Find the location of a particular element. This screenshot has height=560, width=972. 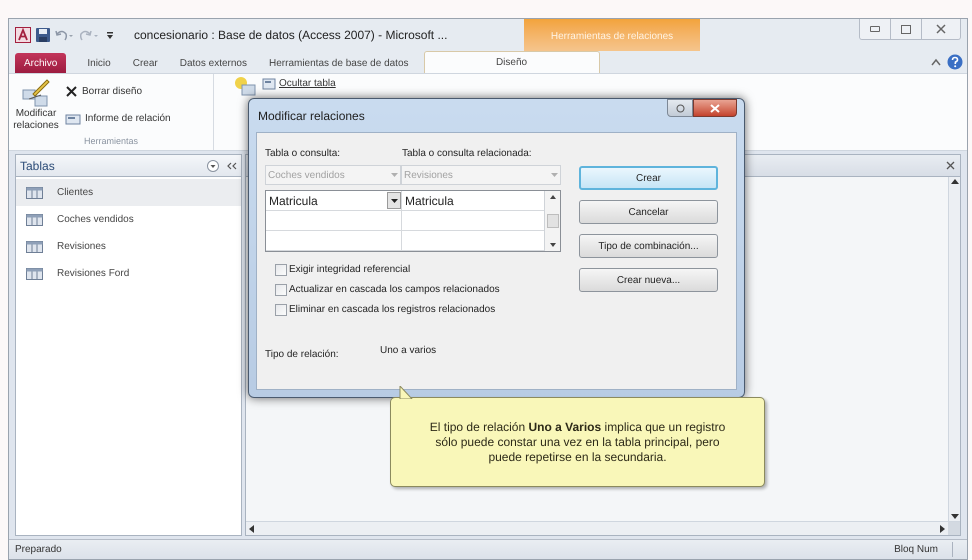

checkbox-option: Eliminar en cascada los registros relacionados is located at coordinates (418, 309).